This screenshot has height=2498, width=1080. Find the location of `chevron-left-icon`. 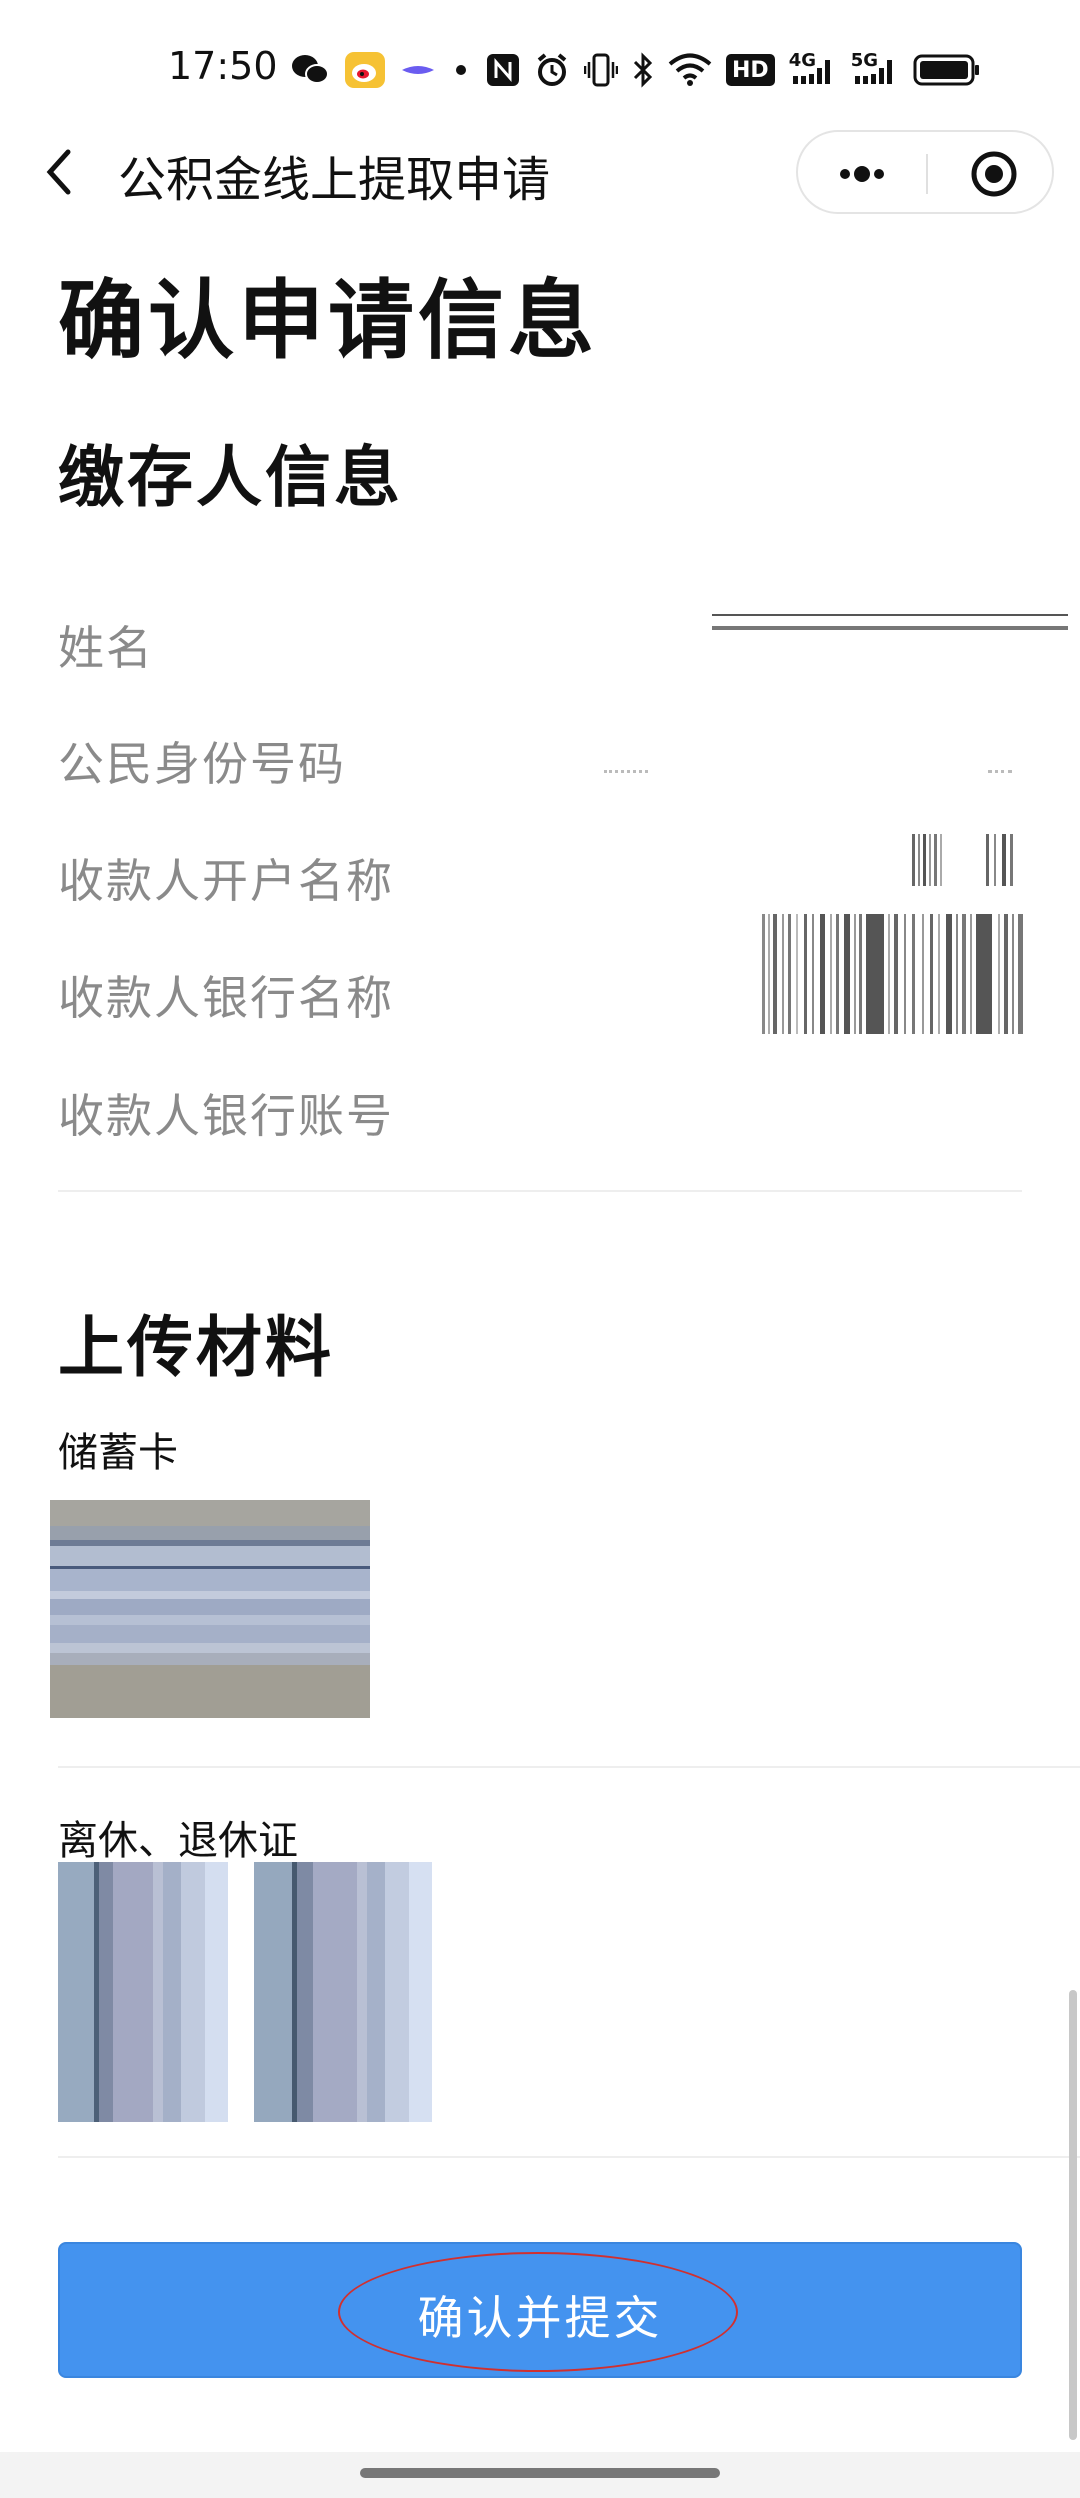

chevron-left-icon is located at coordinates (58, 172).